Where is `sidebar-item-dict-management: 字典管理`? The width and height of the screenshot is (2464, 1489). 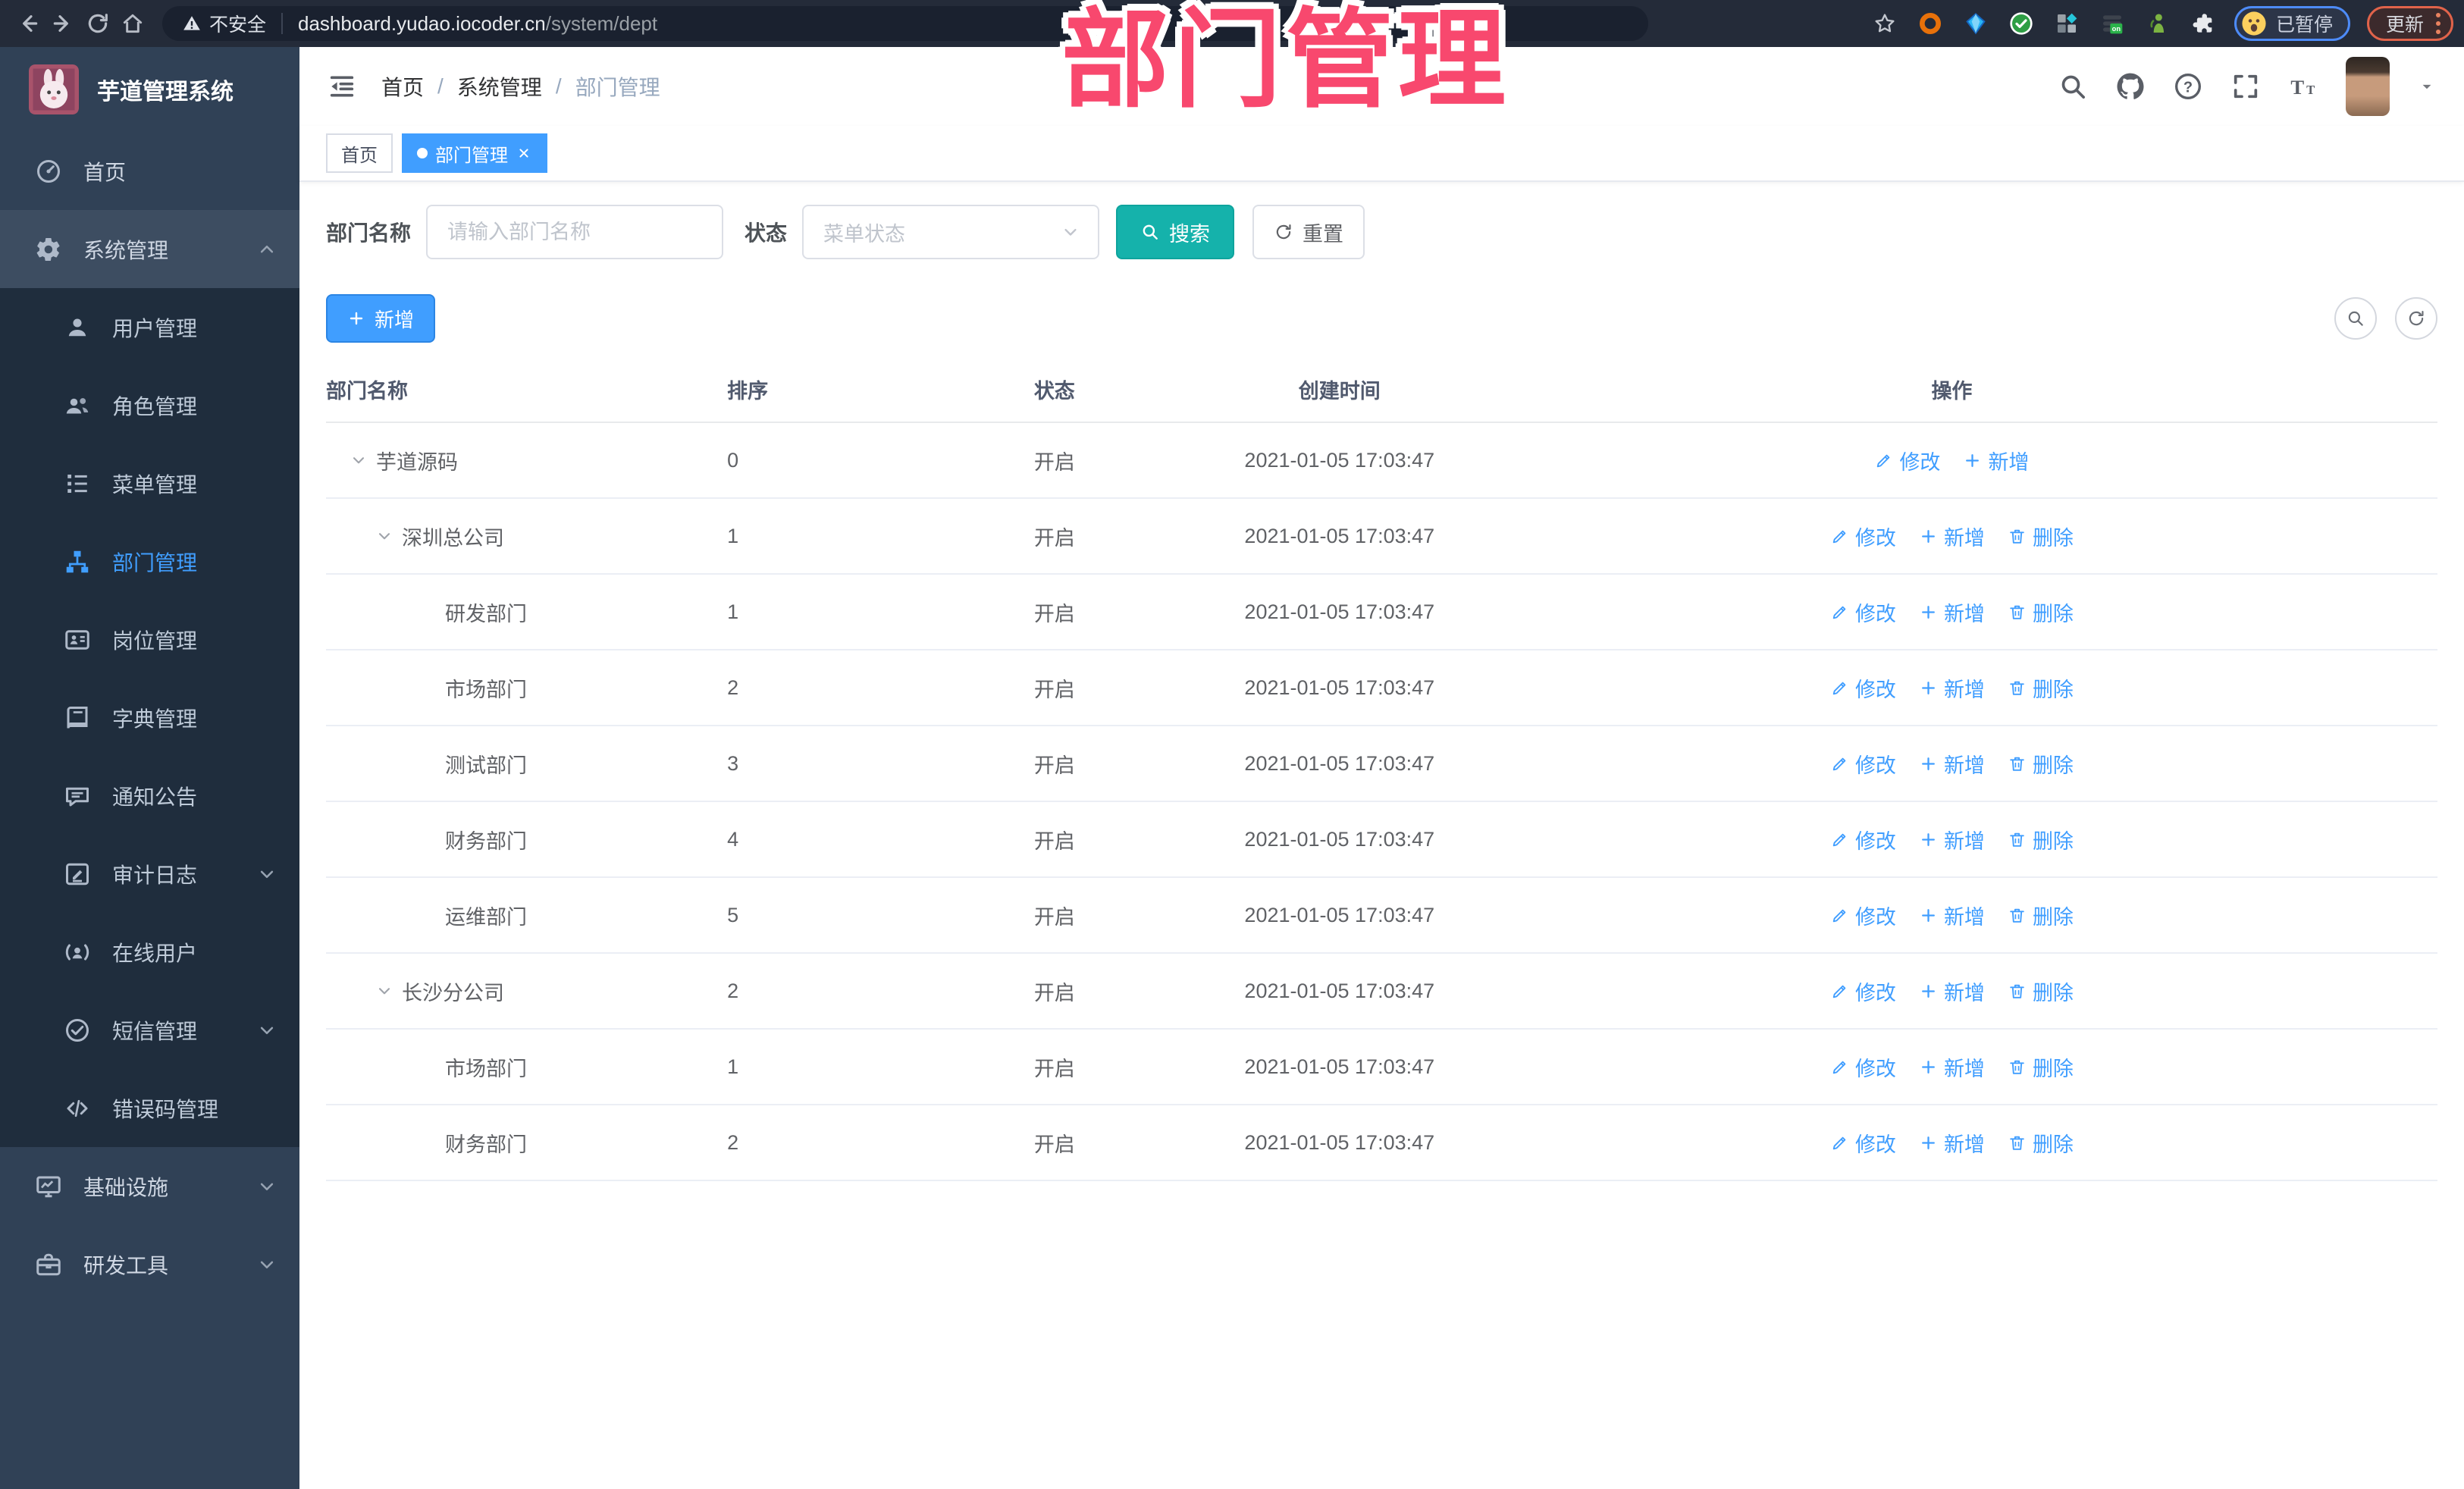 sidebar-item-dict-management: 字典管理 is located at coordinates (150, 718).